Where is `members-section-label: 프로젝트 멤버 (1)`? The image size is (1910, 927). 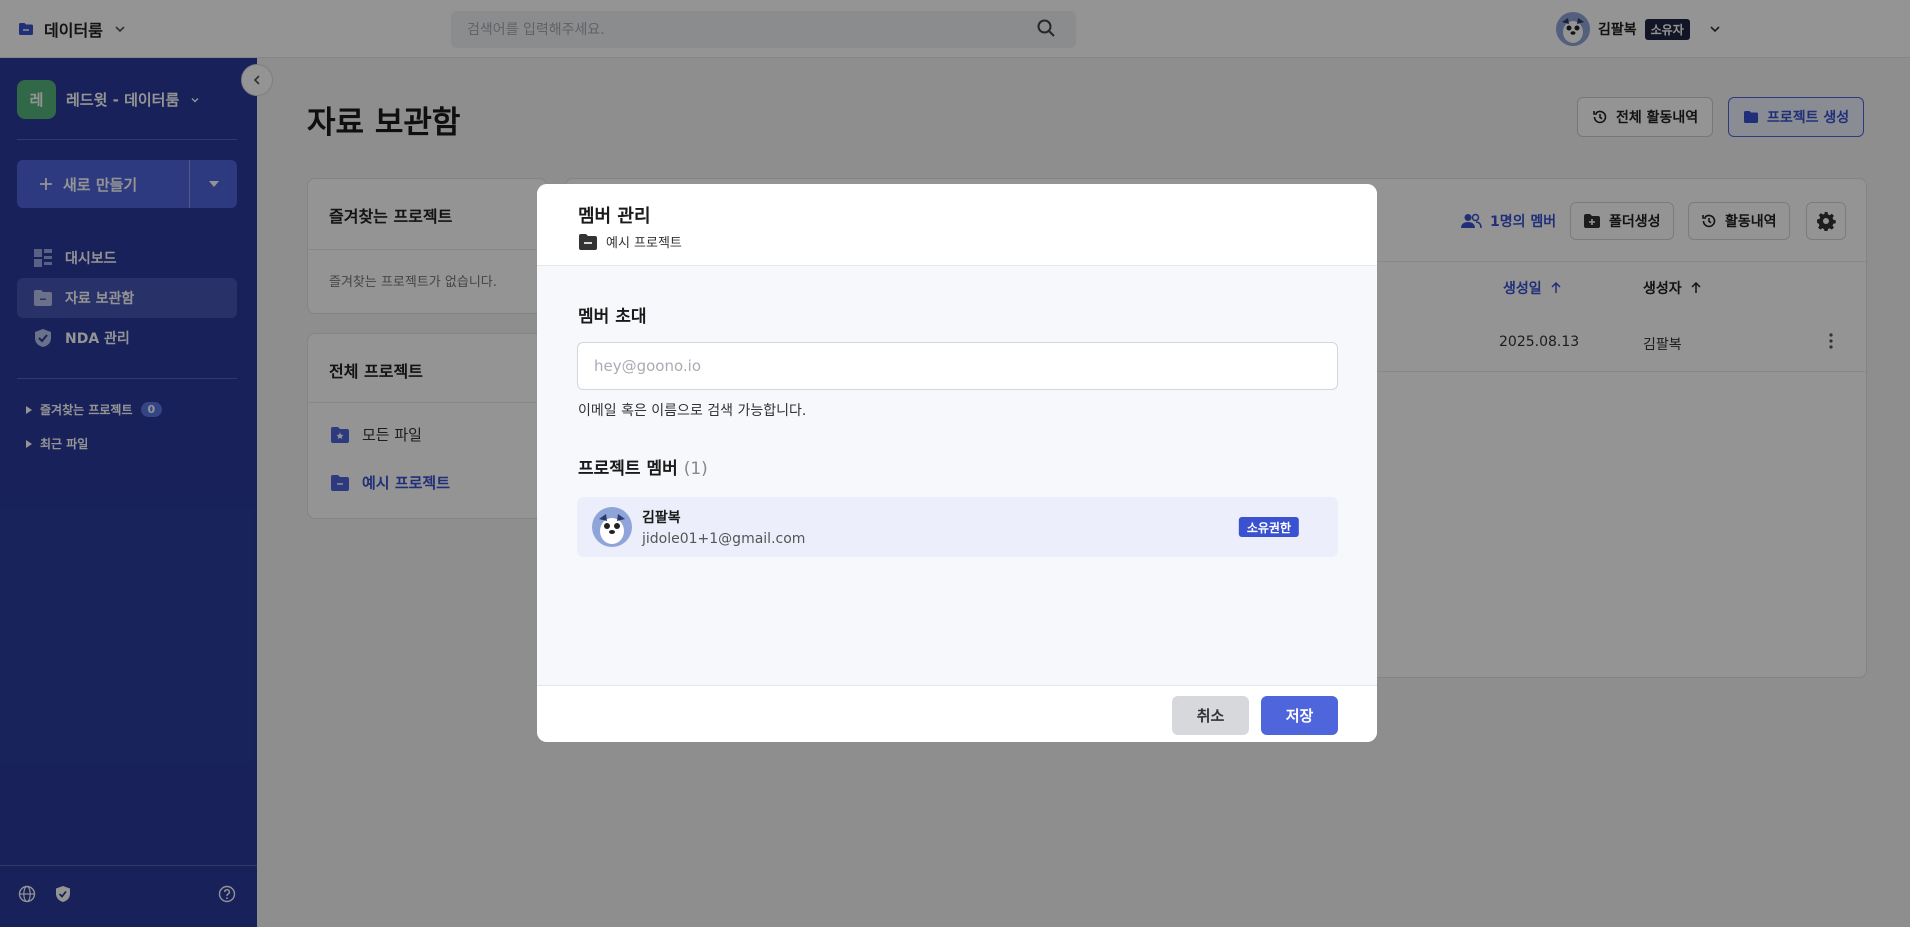
members-section-label: 프로젝트 멤버 (1) is located at coordinates (643, 466).